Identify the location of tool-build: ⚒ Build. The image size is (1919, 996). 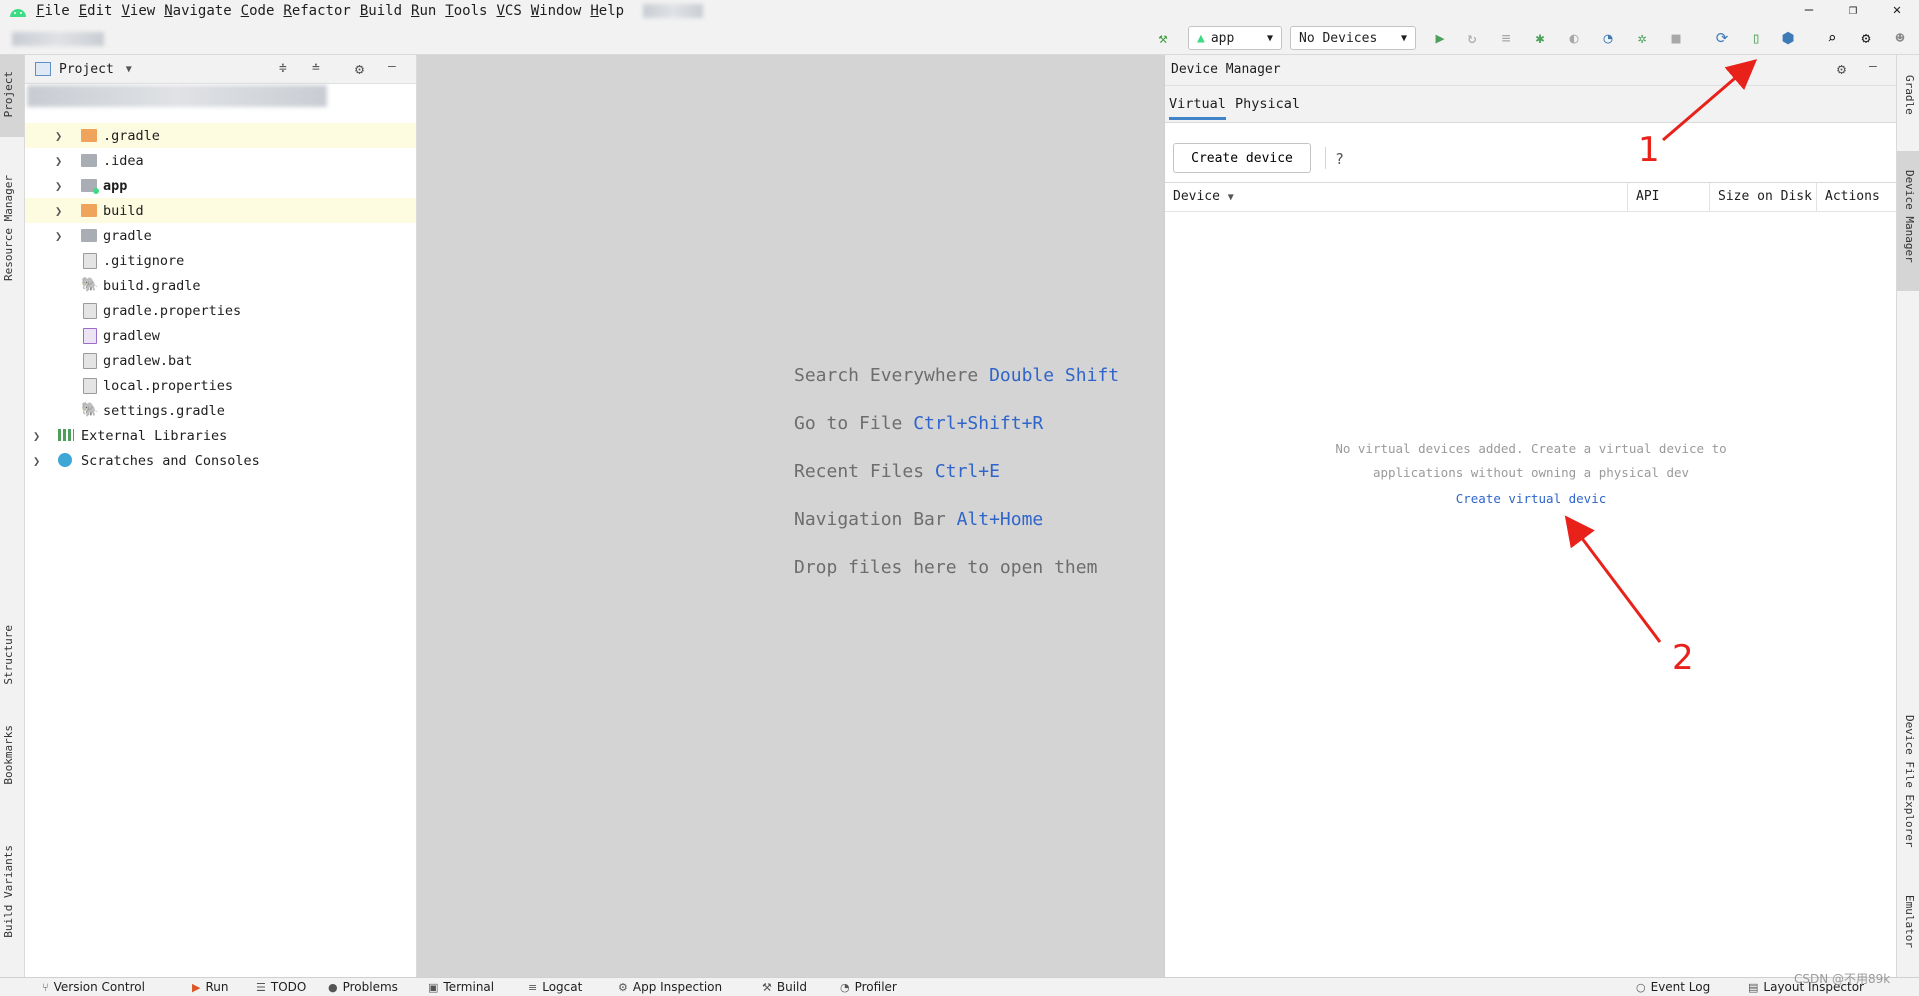
(784, 987).